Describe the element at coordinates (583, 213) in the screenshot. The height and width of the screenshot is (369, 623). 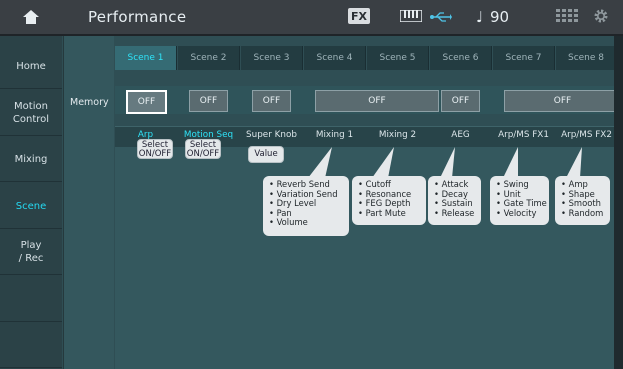
I see `callout-item: Random` at that location.